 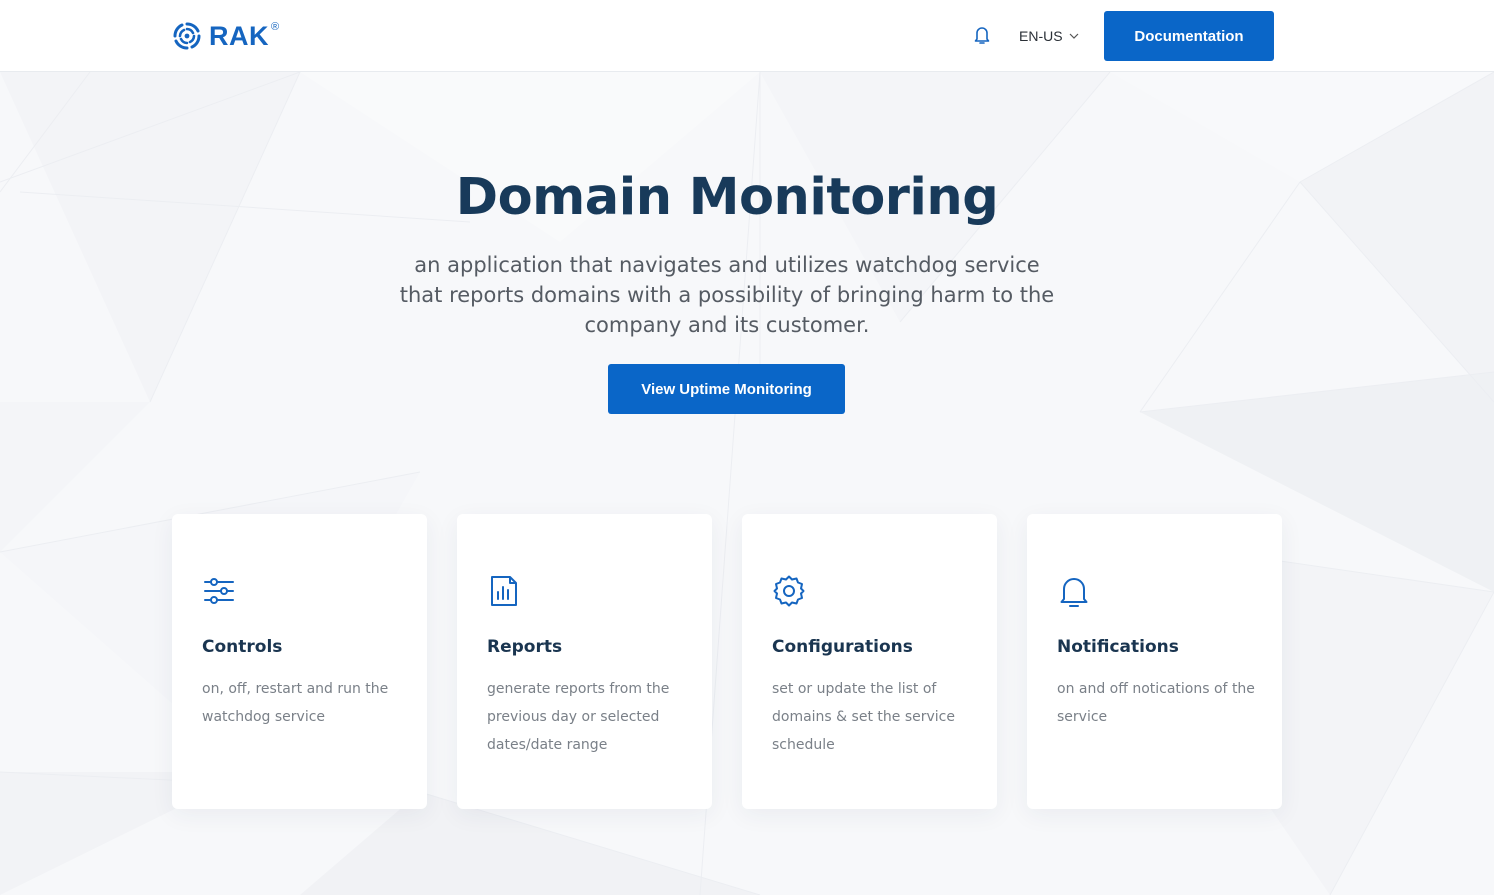 I want to click on feature-title: Controls, so click(x=242, y=647).